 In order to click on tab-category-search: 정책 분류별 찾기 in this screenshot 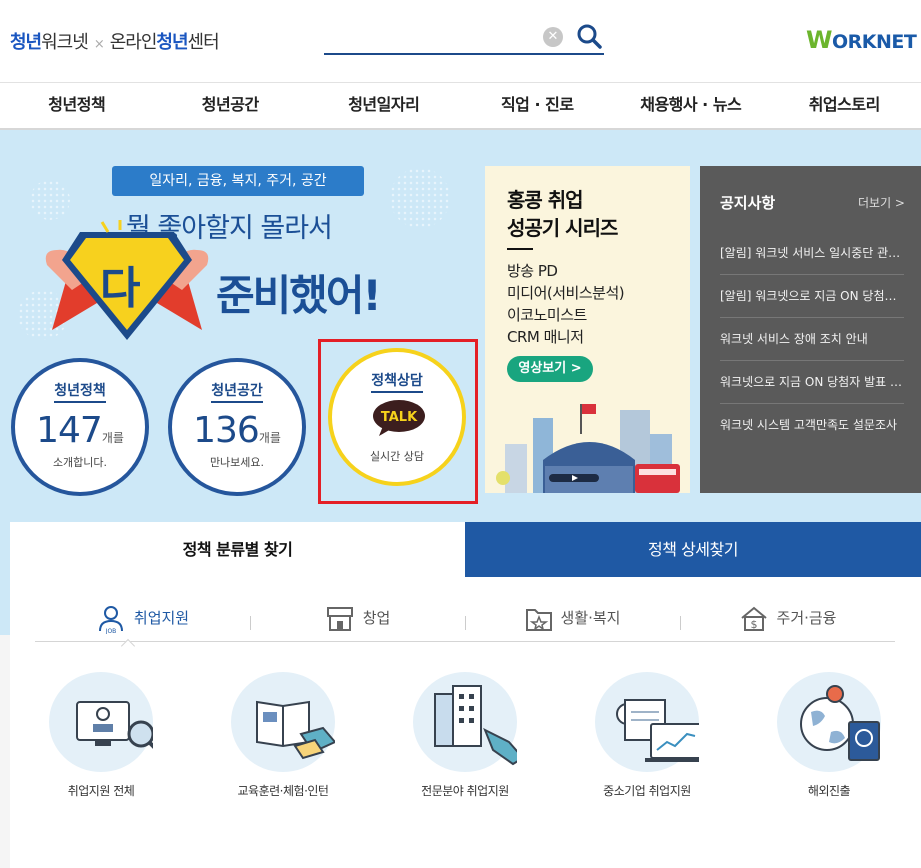, I will do `click(237, 549)`.